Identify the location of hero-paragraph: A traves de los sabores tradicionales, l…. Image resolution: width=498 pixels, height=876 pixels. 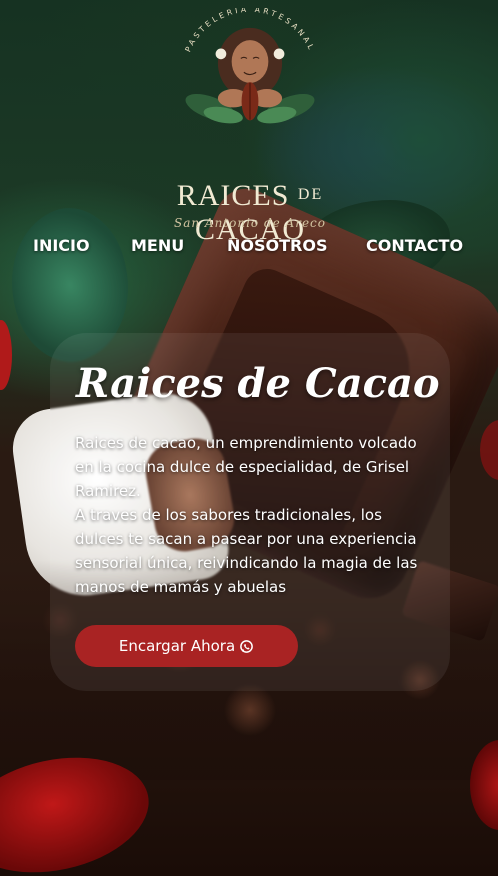
(246, 551).